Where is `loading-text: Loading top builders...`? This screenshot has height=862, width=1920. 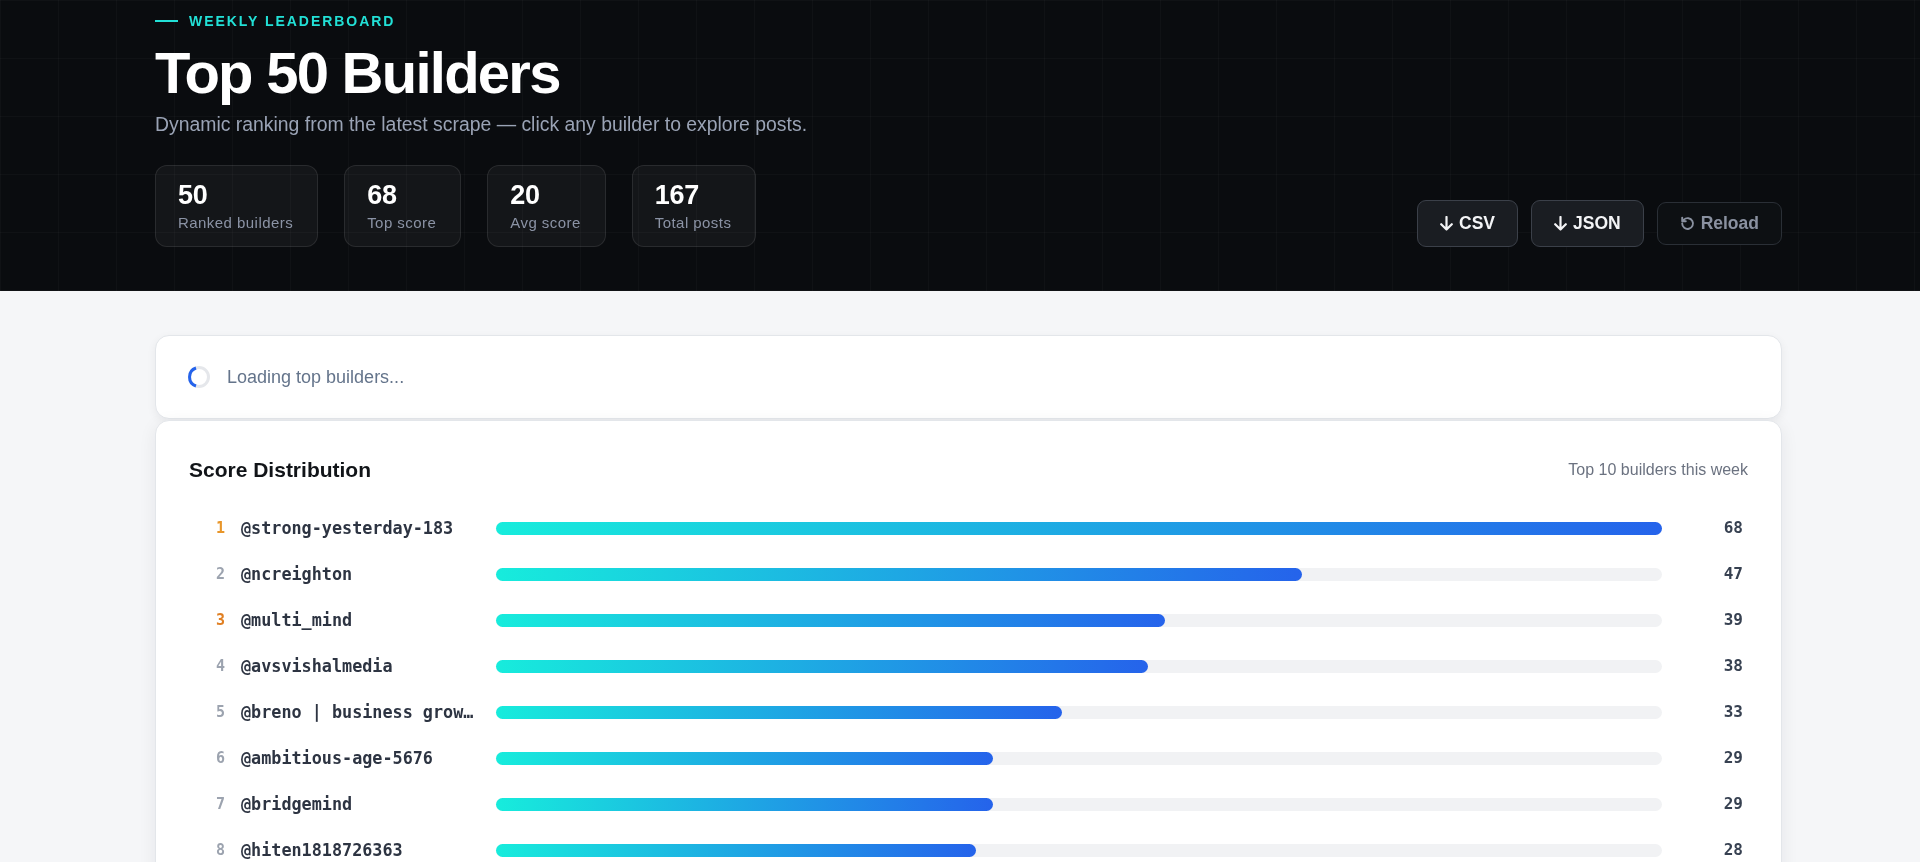 loading-text: Loading top builders... is located at coordinates (316, 377).